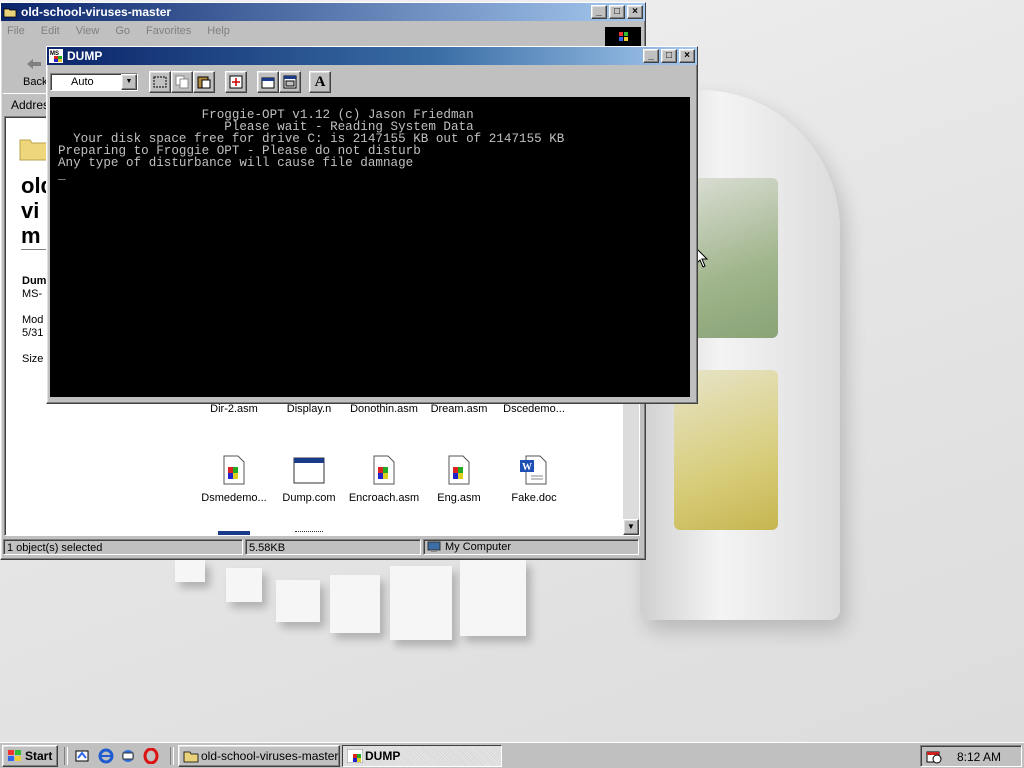 The image size is (1024, 768). Describe the element at coordinates (333, 547) in the screenshot. I see `status-size: 5.58KB` at that location.